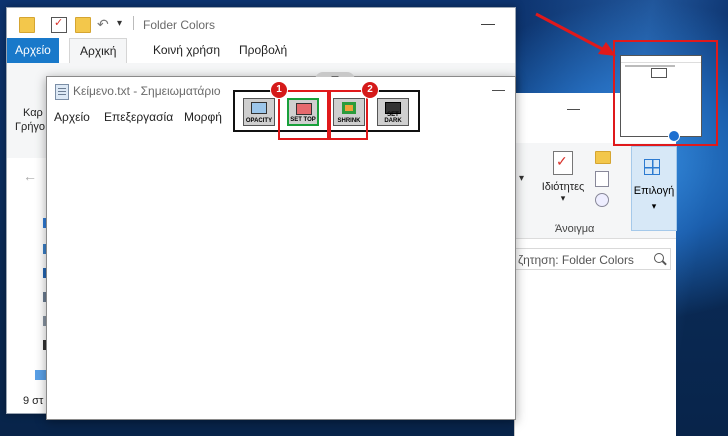 The height and width of the screenshot is (436, 728). I want to click on search-input: ζητηση: Folder Colors, so click(593, 259).